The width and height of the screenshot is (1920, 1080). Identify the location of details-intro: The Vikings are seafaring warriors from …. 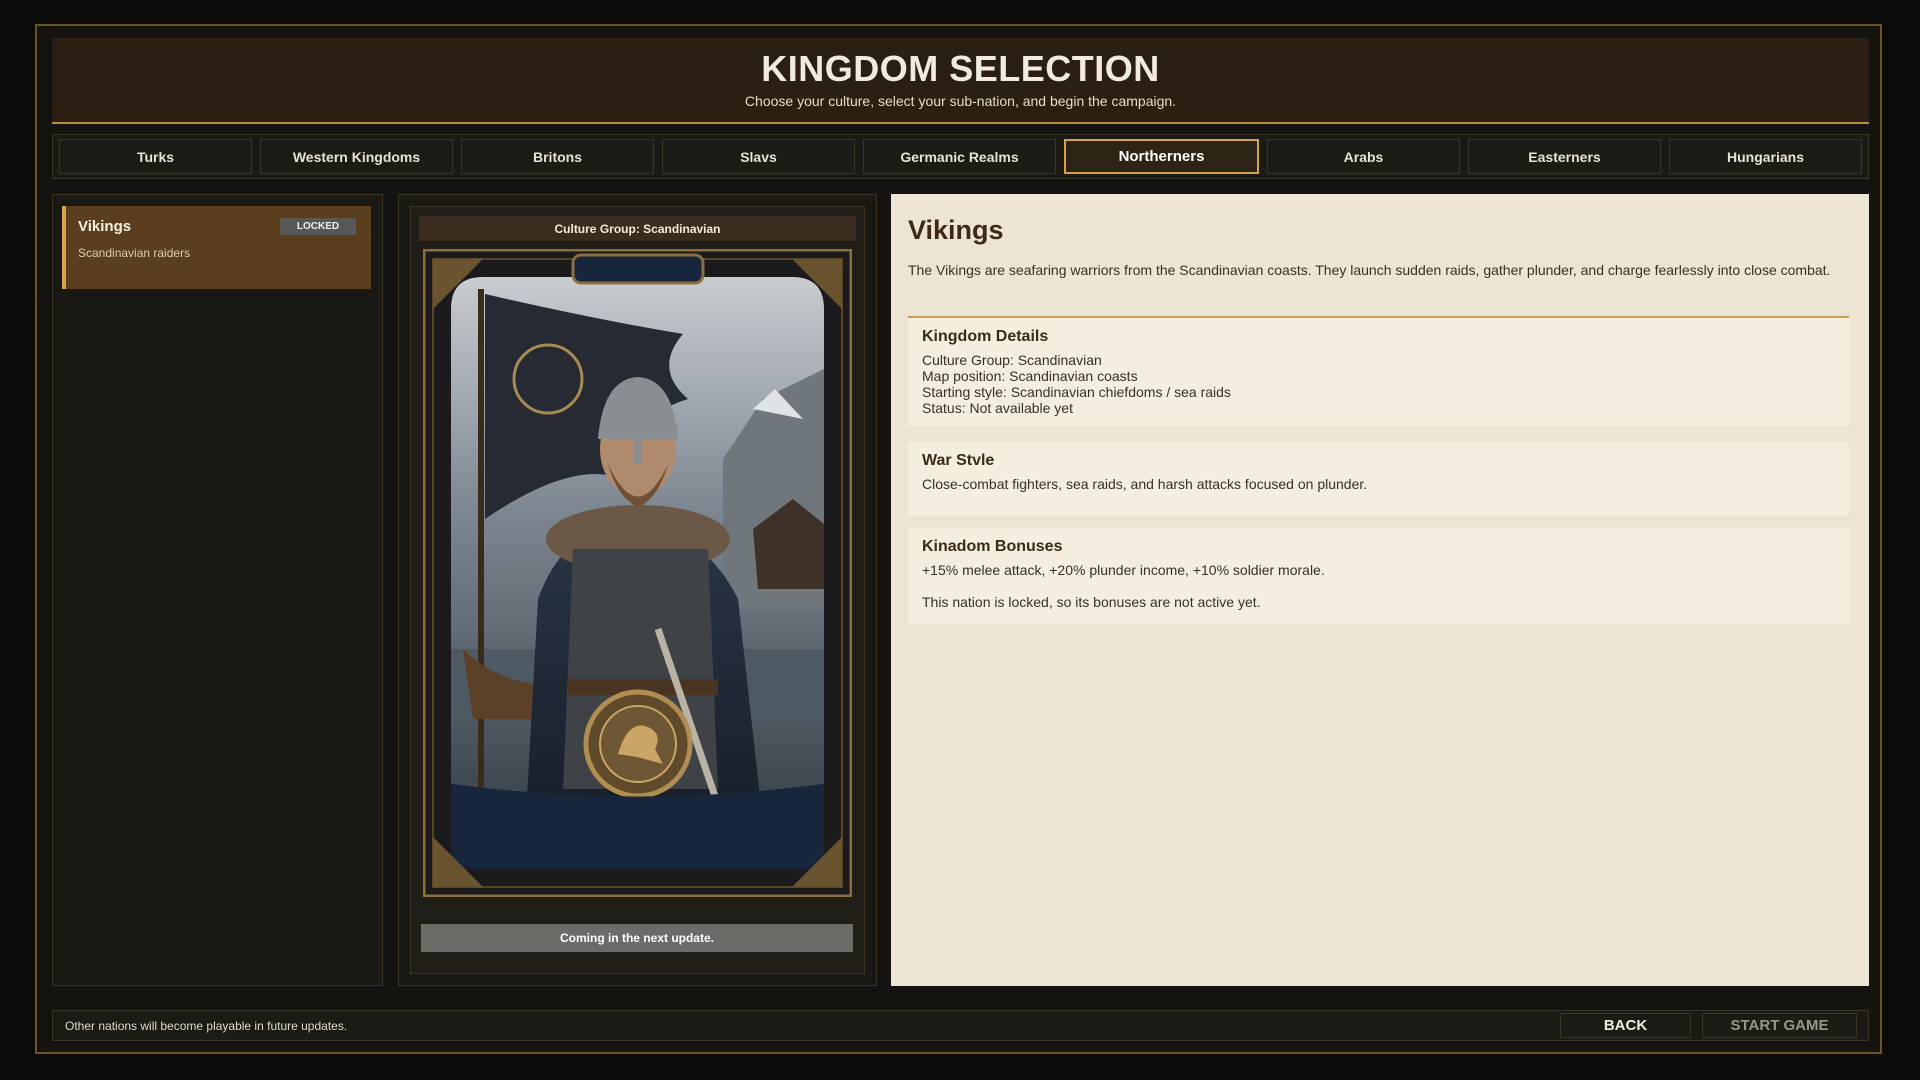
(1369, 270).